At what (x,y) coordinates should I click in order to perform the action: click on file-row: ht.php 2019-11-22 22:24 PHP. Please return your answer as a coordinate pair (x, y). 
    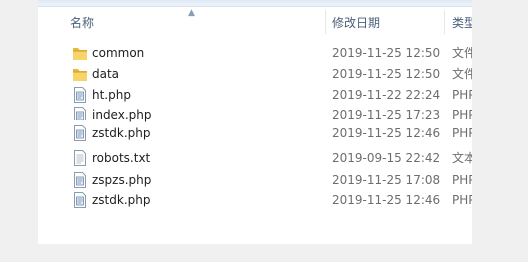
    Looking at the image, I should click on (255, 95).